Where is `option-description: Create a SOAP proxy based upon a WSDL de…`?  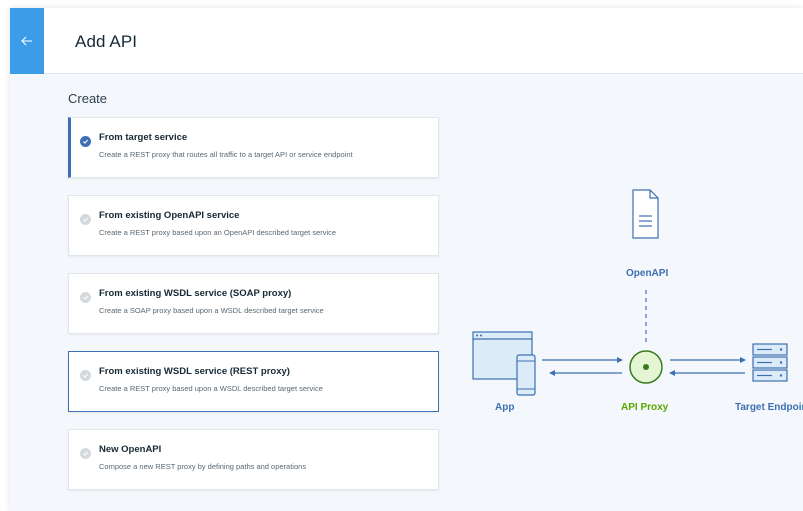 option-description: Create a SOAP proxy based upon a WSDL de… is located at coordinates (211, 310).